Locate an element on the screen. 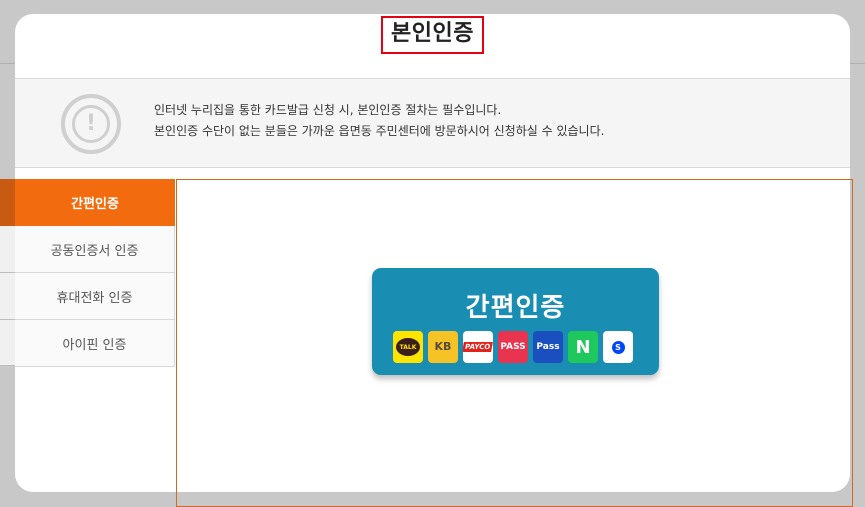  sidebar-item-joint-certificate: 공동인증서 인증 is located at coordinates (95, 249).